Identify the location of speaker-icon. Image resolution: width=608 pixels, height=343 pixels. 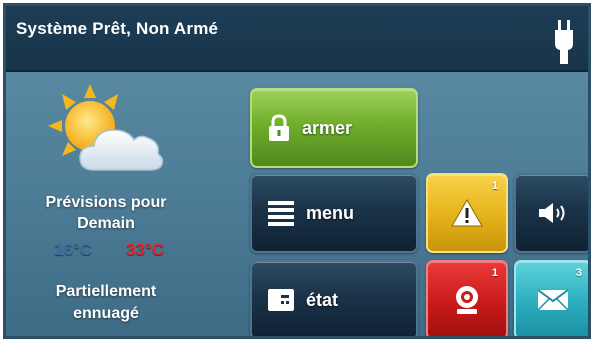
(552, 213).